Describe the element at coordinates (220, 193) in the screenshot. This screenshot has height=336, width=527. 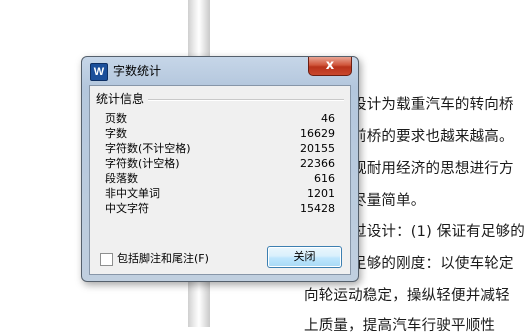
I see `stat-row-non-chinese-words: 非中文单词 1201` at that location.